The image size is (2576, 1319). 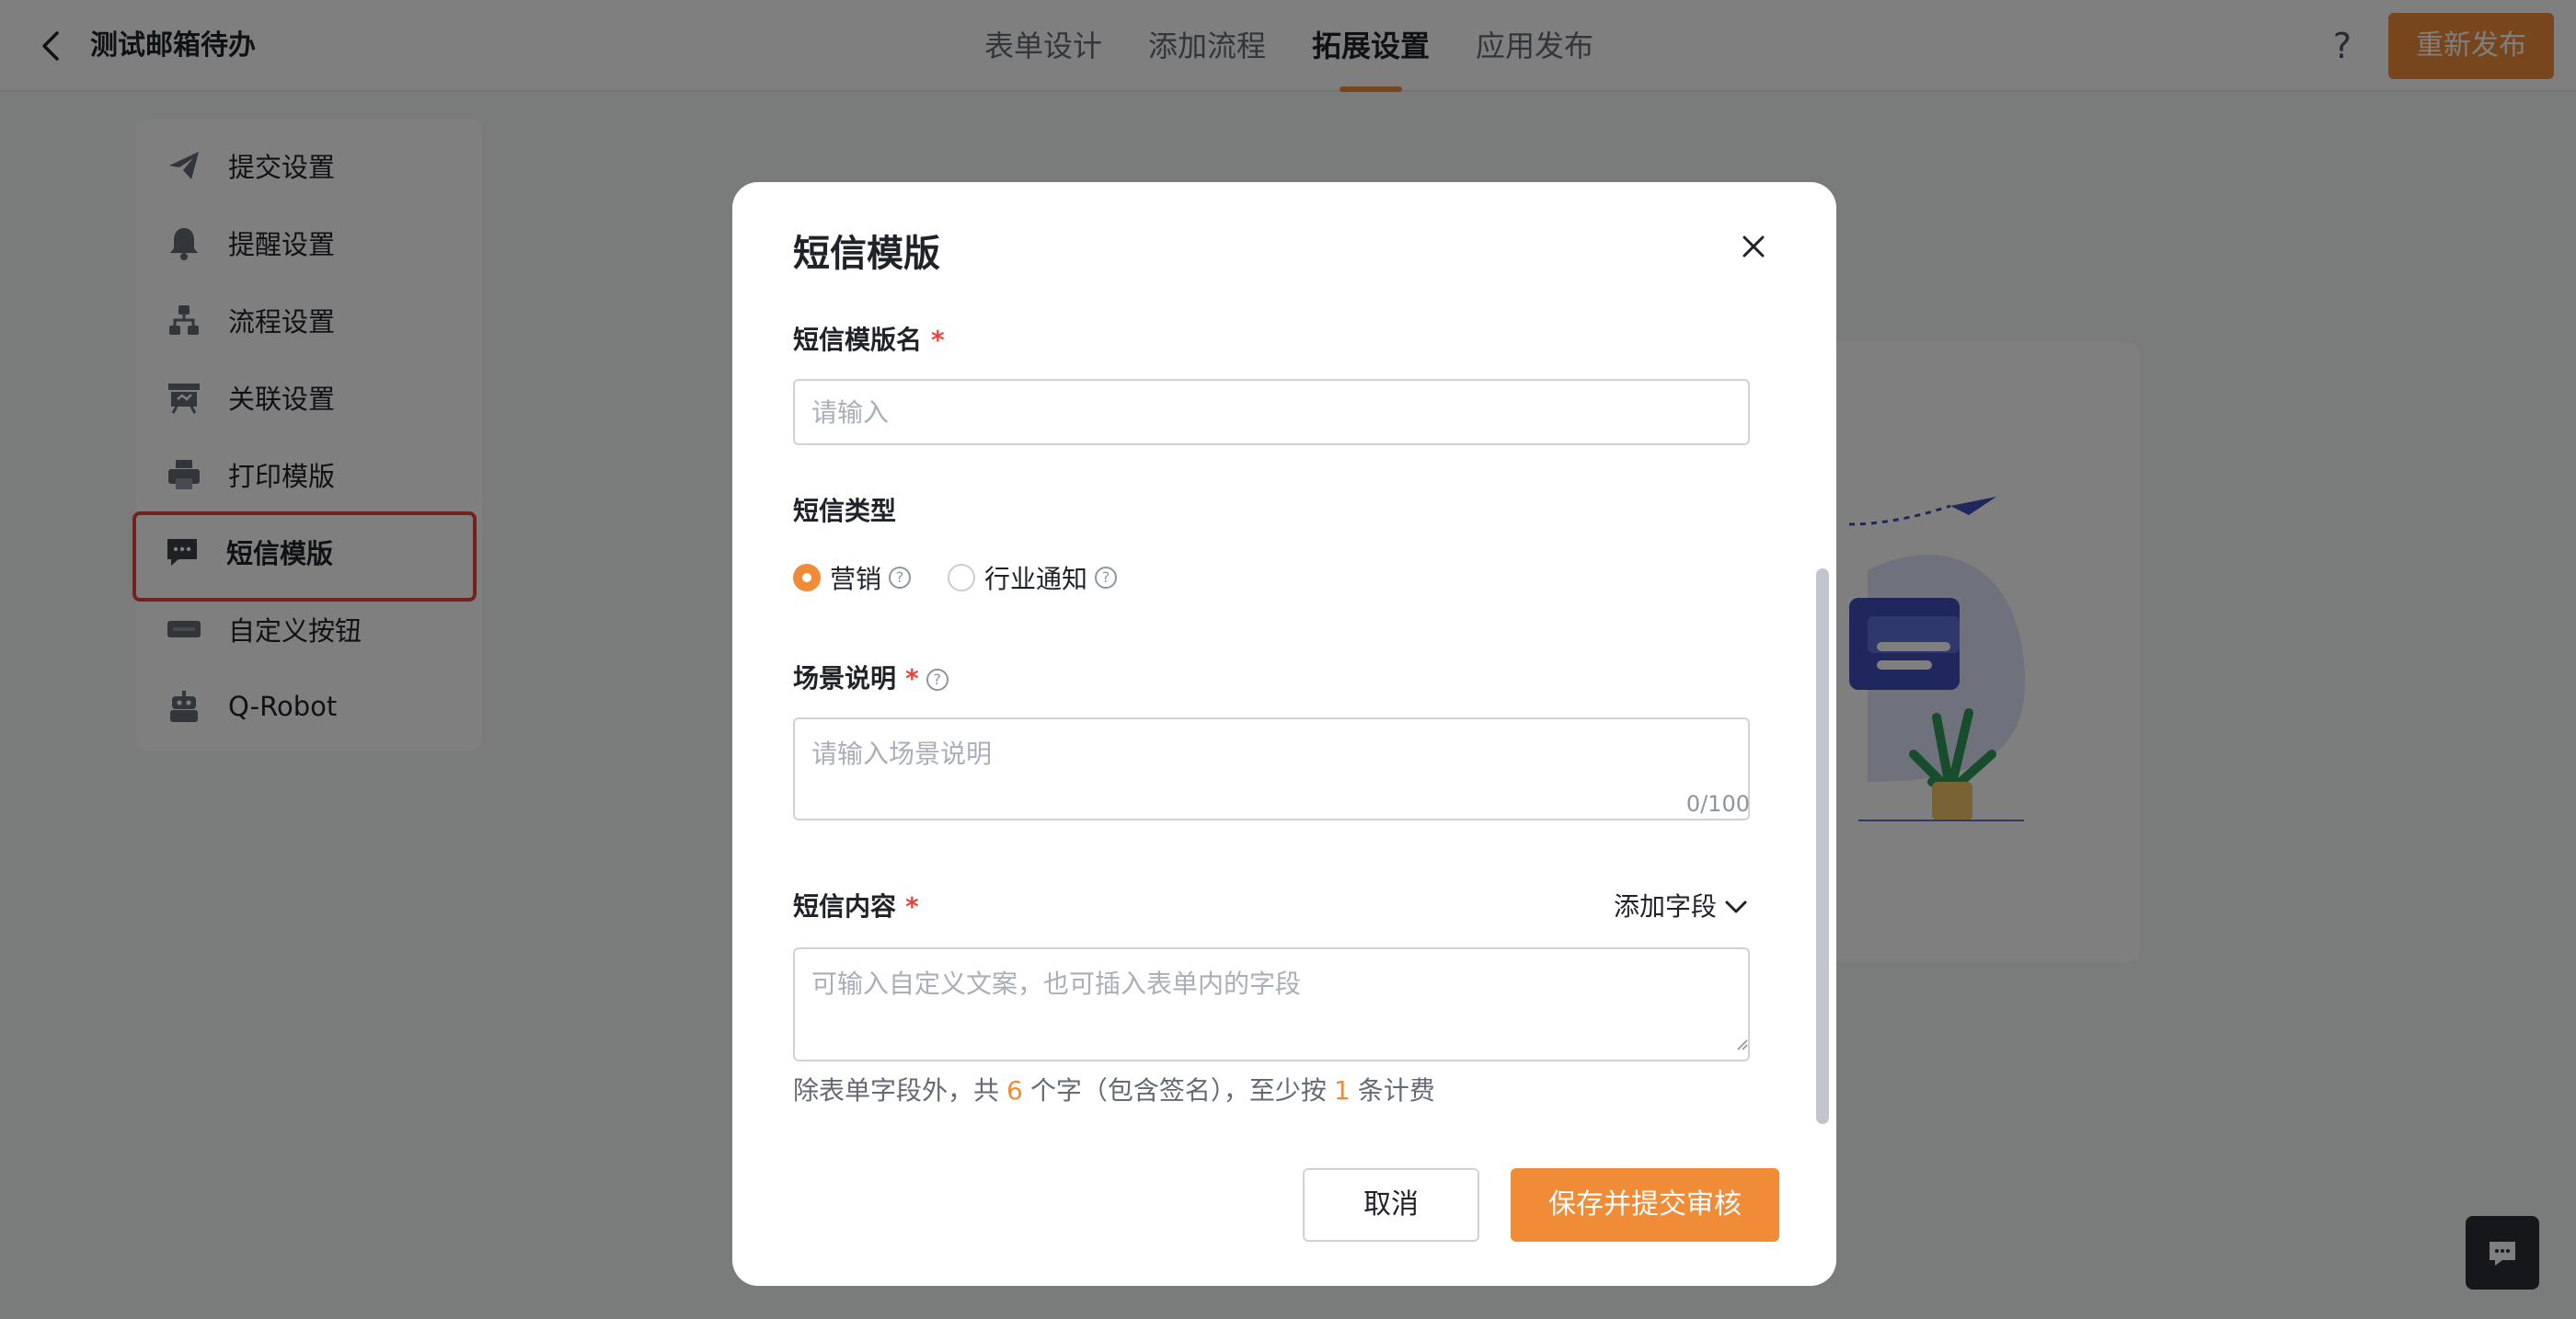 What do you see at coordinates (1391, 1205) in the screenshot?
I see `cancel-button: 取消` at bounding box center [1391, 1205].